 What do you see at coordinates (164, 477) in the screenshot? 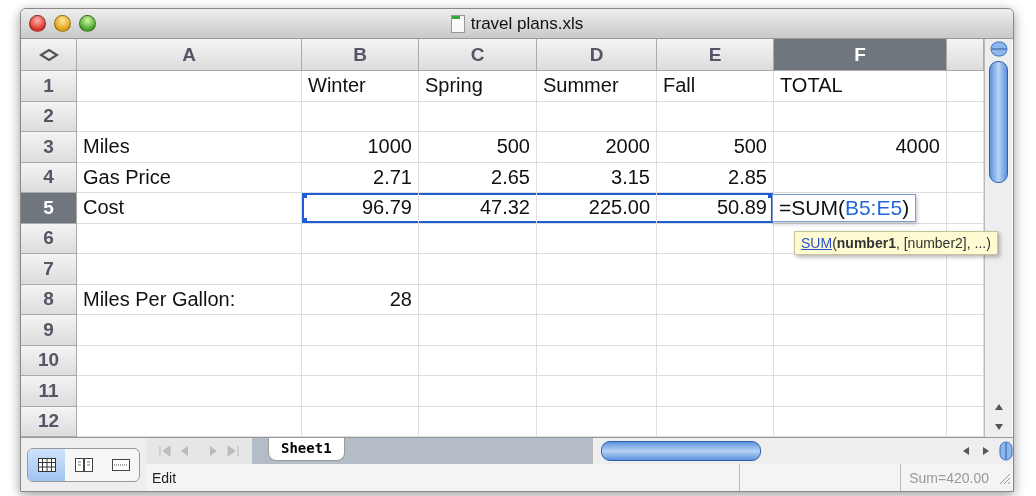
I see `status-mode: Edit` at bounding box center [164, 477].